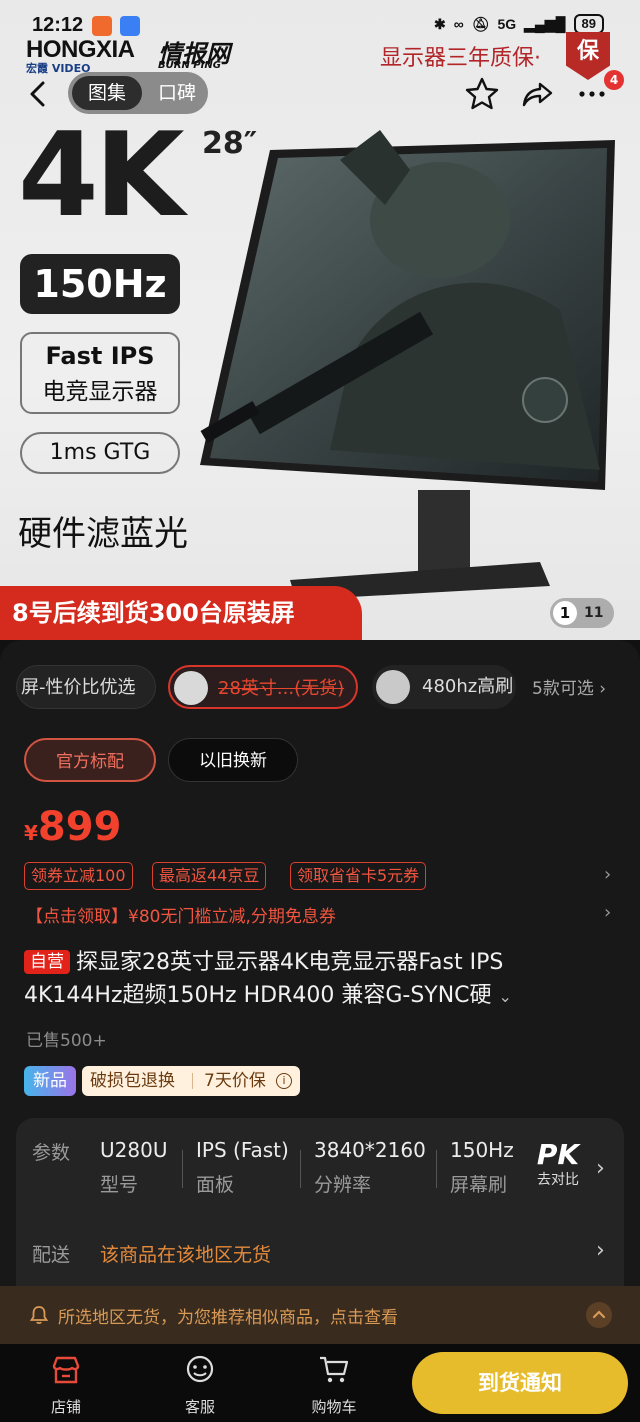 The height and width of the screenshot is (1422, 640). Describe the element at coordinates (181, 613) in the screenshot. I see `restock-banner: 8号后续到货300台原装屏` at that location.